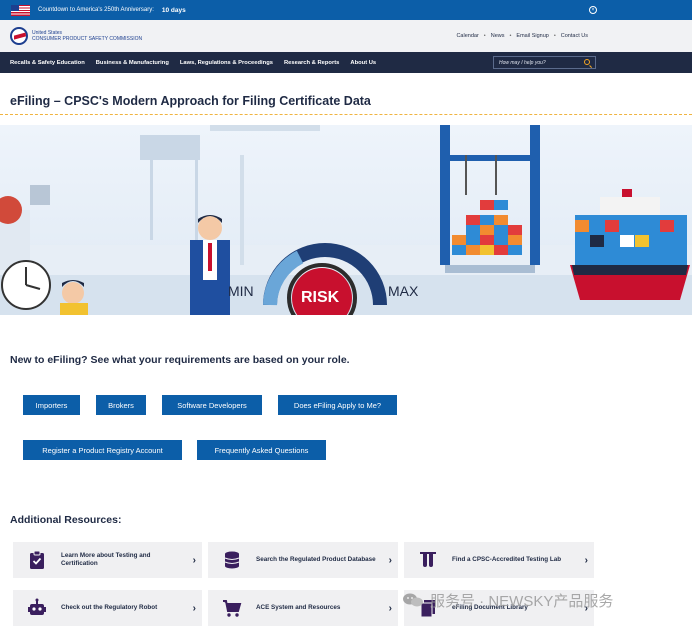 The height and width of the screenshot is (628, 692). I want to click on watermark: 服务号 · NEWSKY产品服务, so click(507, 600).